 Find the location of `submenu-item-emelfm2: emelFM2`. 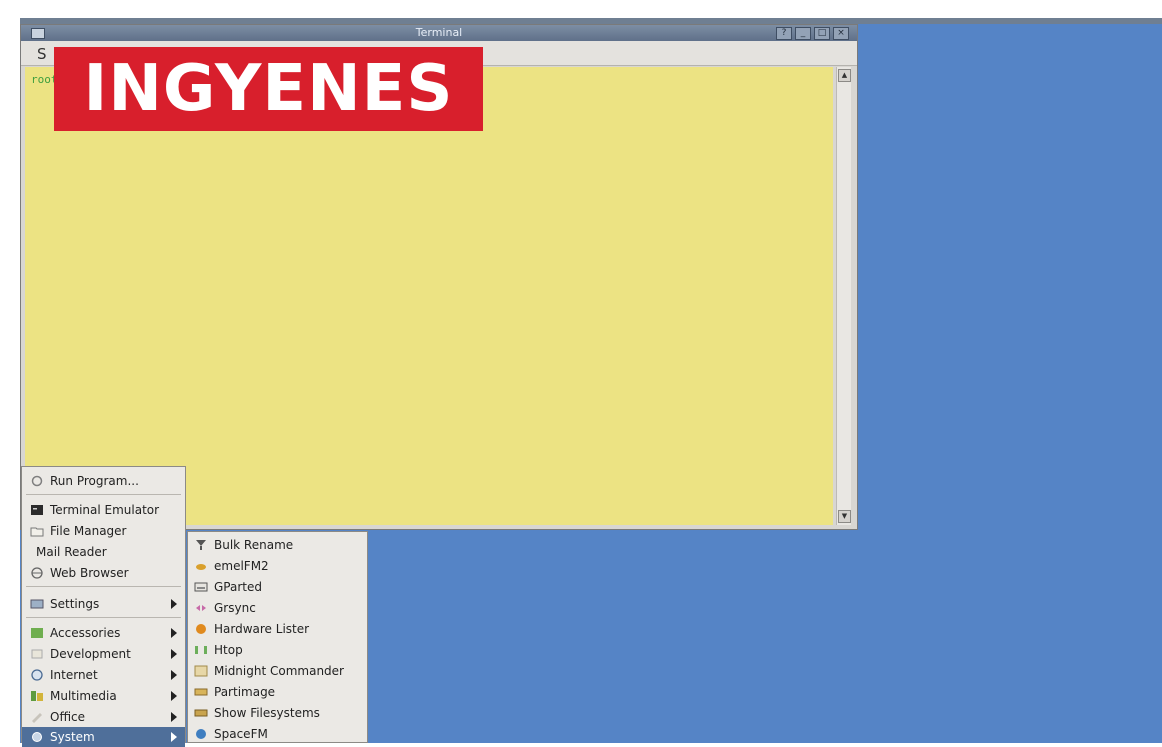

submenu-item-emelfm2: emelFM2 is located at coordinates (277, 566).